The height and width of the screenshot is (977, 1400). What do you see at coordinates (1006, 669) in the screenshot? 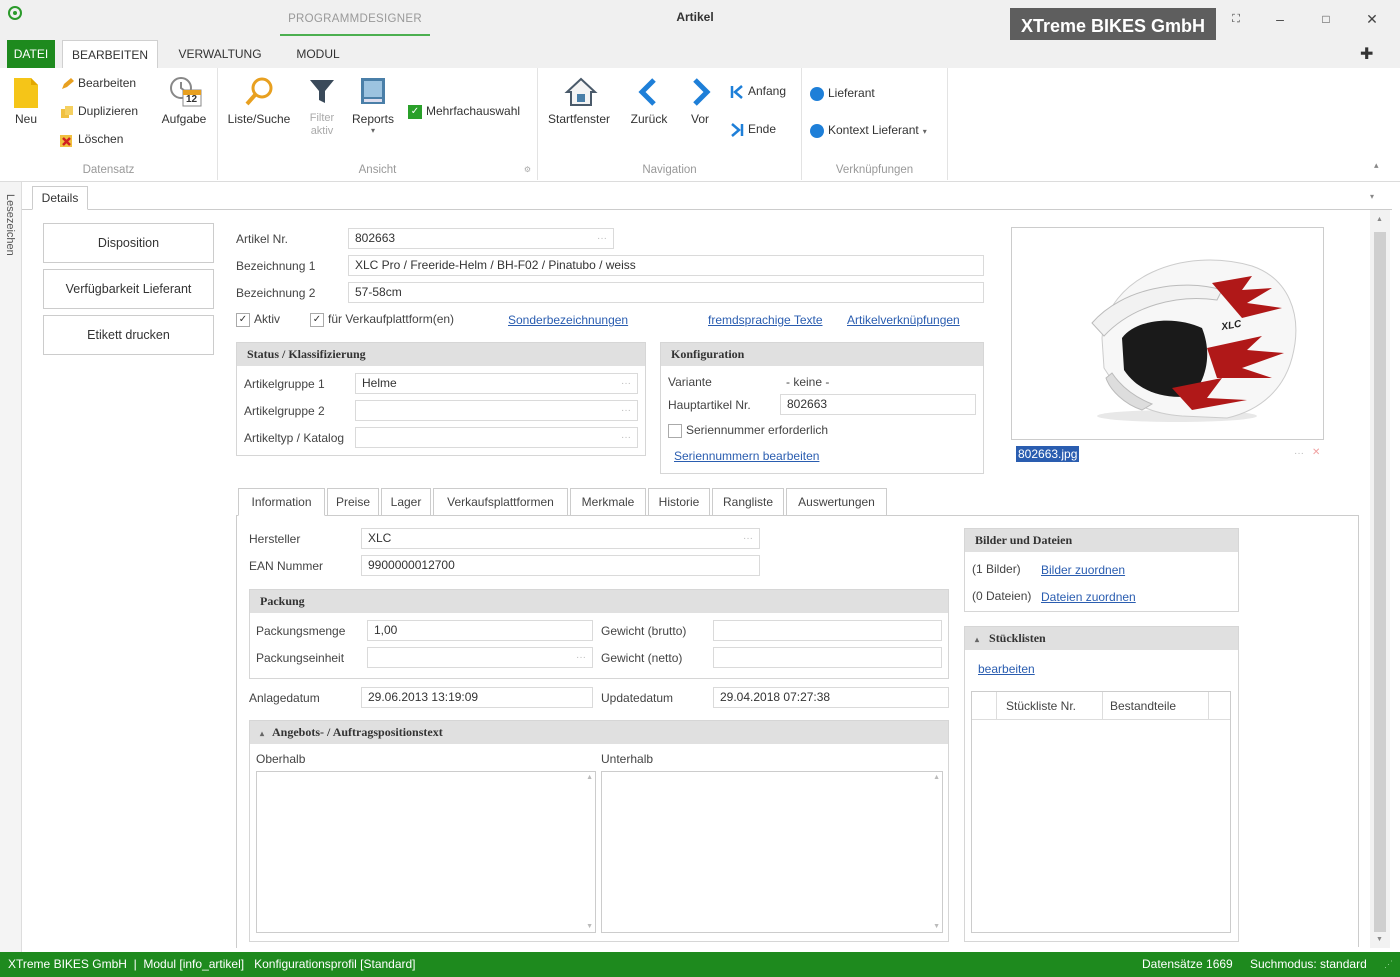
I see `stuecklisten-bearbeiten-link: bearbeiten` at bounding box center [1006, 669].